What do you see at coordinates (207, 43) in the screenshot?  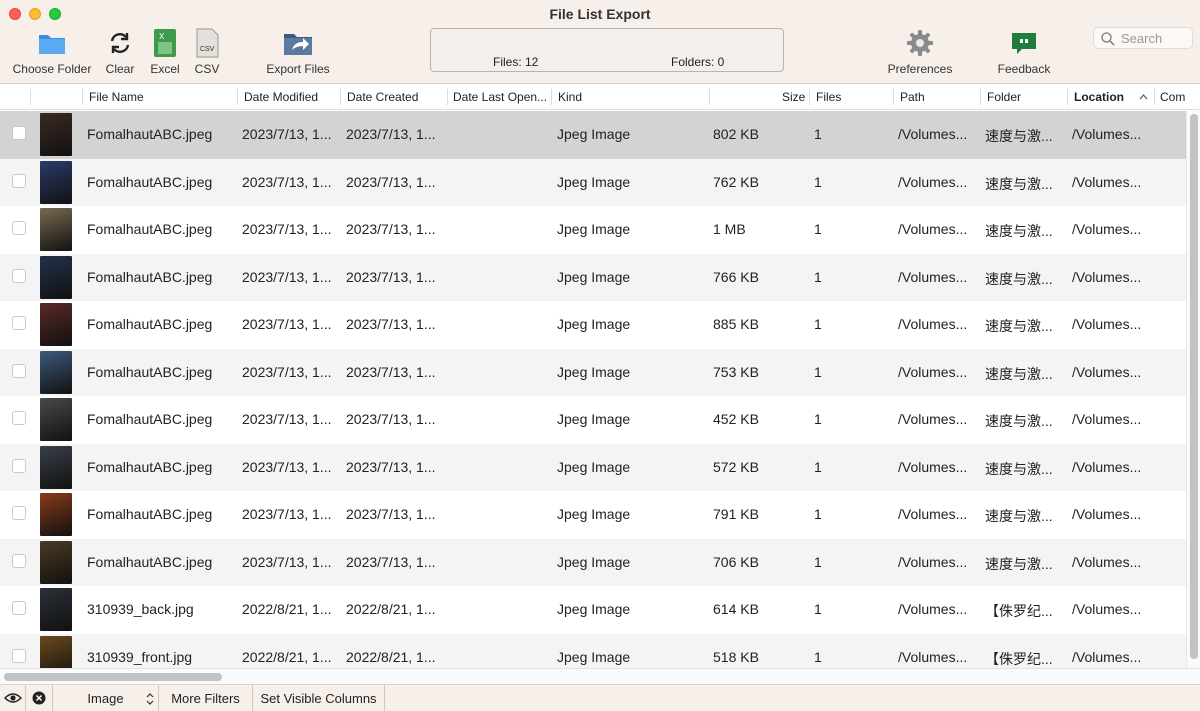 I see `csv-file-icon: CSV` at bounding box center [207, 43].